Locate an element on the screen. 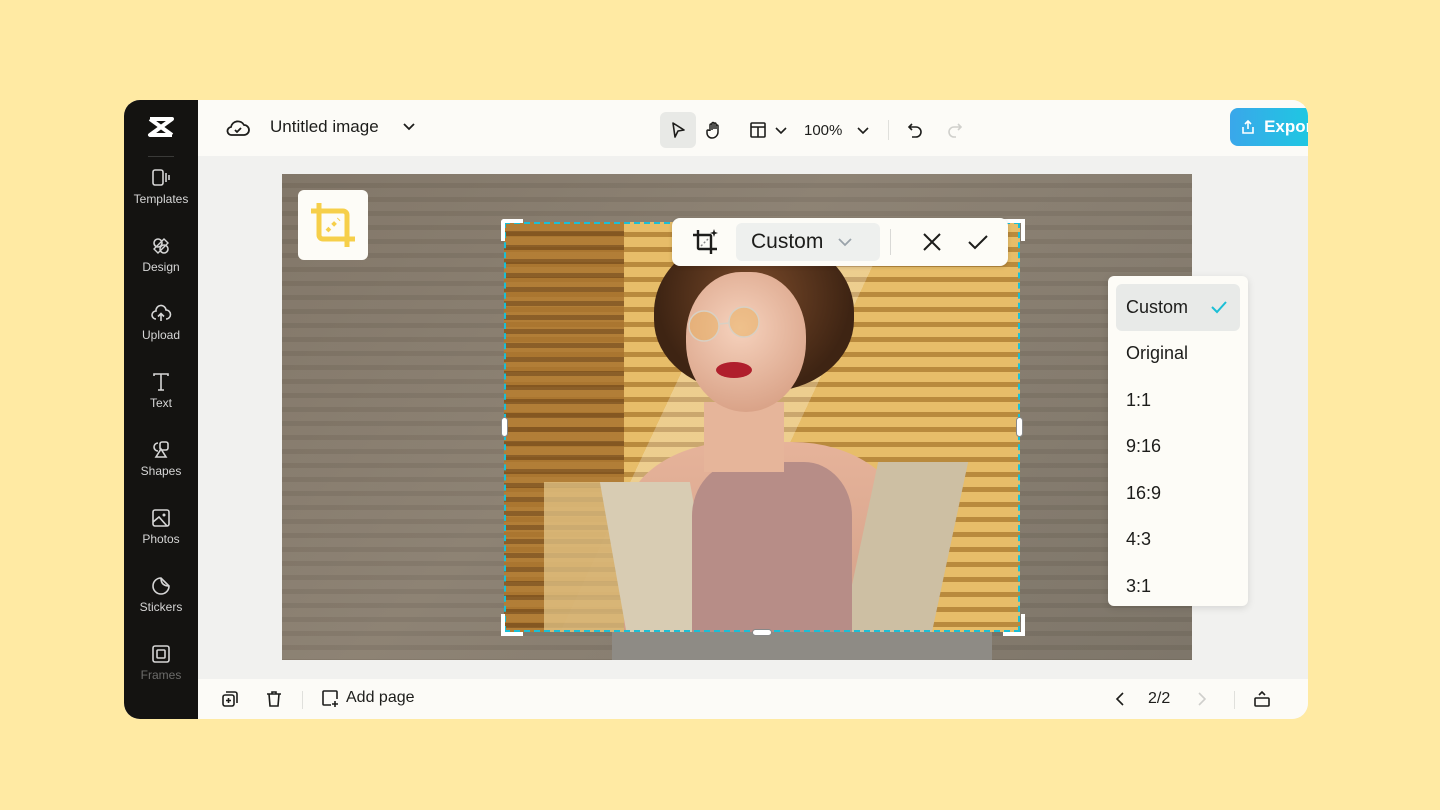  bottom-bar: Add page 2/2 is located at coordinates (753, 699).